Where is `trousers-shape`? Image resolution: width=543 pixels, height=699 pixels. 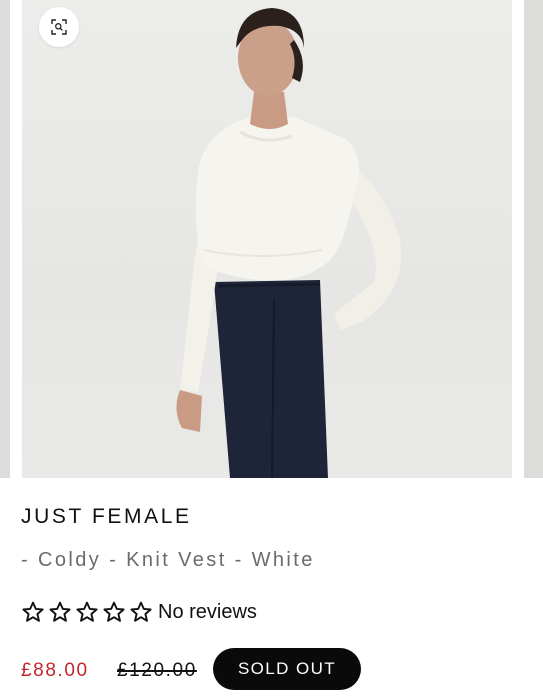 trousers-shape is located at coordinates (271, 379).